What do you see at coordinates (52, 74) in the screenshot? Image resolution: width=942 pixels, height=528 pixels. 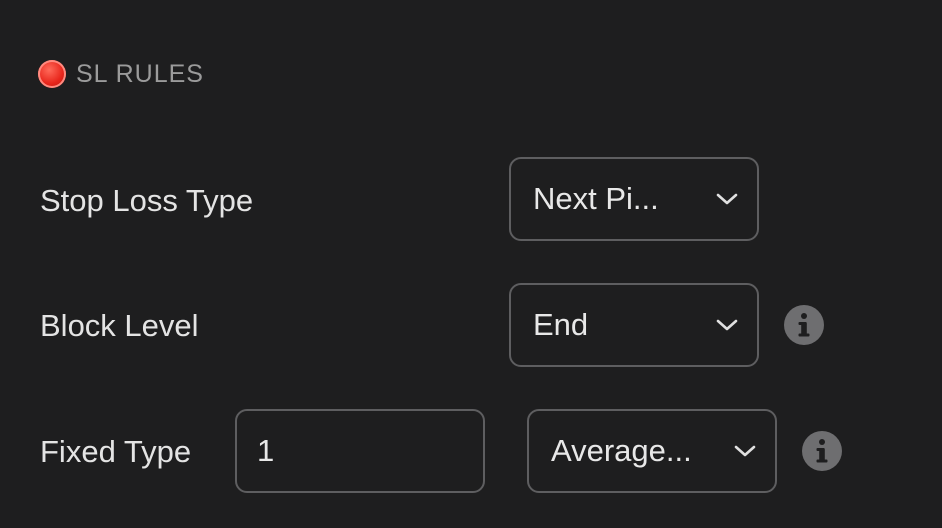 I see `stop-sign-icon` at bounding box center [52, 74].